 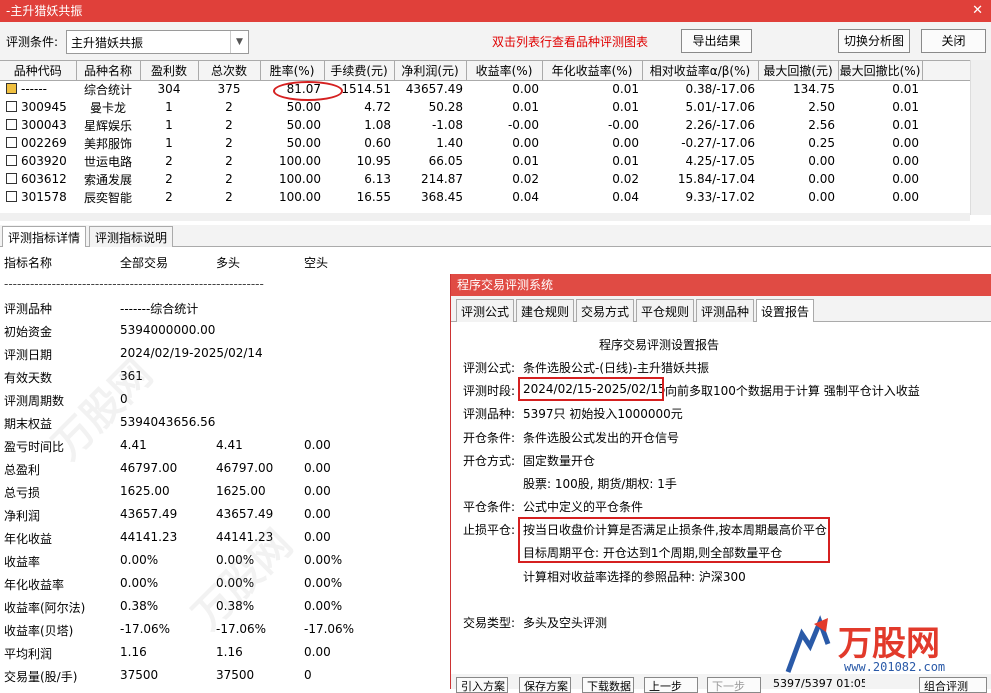 What do you see at coordinates (300, 161) in the screenshot?
I see `table-cell: 100.00` at bounding box center [300, 161].